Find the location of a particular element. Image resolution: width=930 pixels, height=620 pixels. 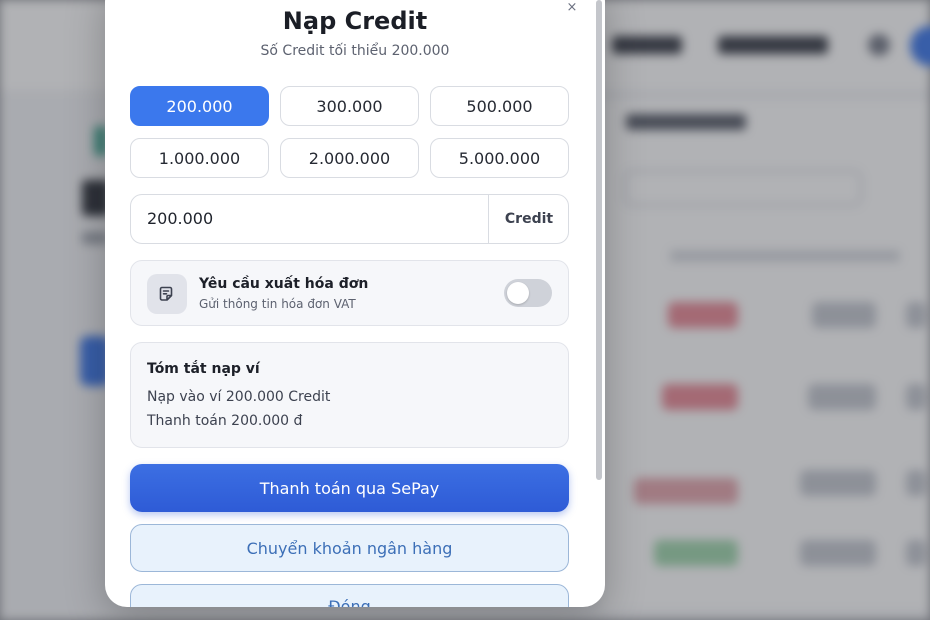

bank-transfer-button: Chuyển khoản ngân hàng is located at coordinates (349, 548).